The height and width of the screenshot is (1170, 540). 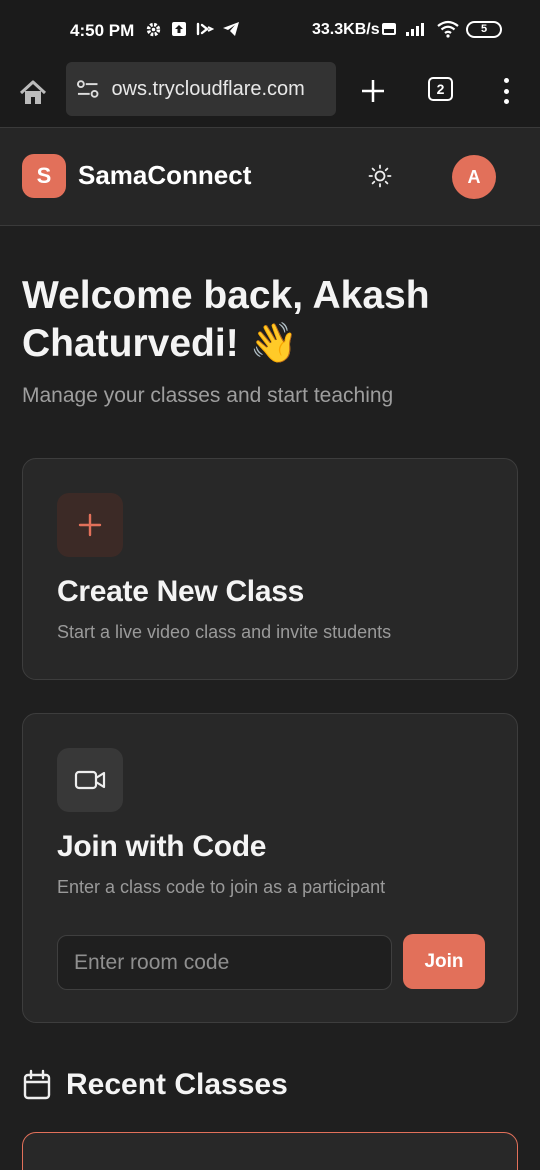 I want to click on join-class-icon-box, so click(x=90, y=780).